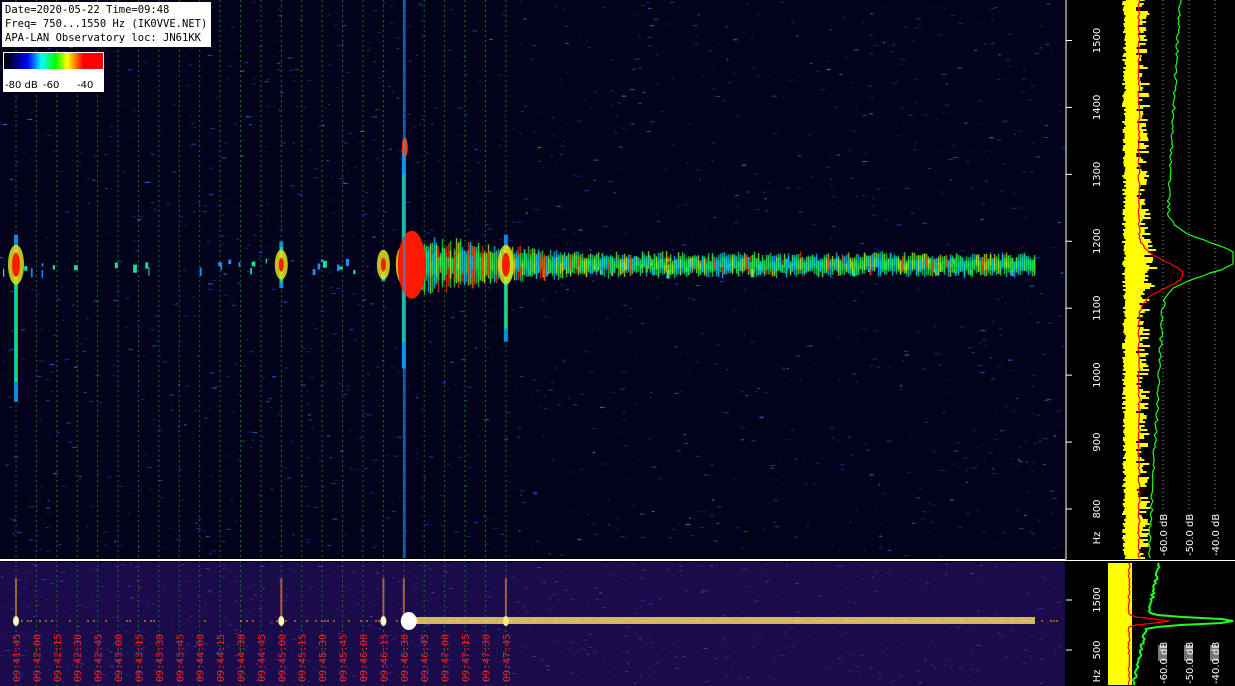 The width and height of the screenshot is (1235, 686). Describe the element at coordinates (1120, 624) in the screenshot. I see `bottom-yellow-band` at that location.